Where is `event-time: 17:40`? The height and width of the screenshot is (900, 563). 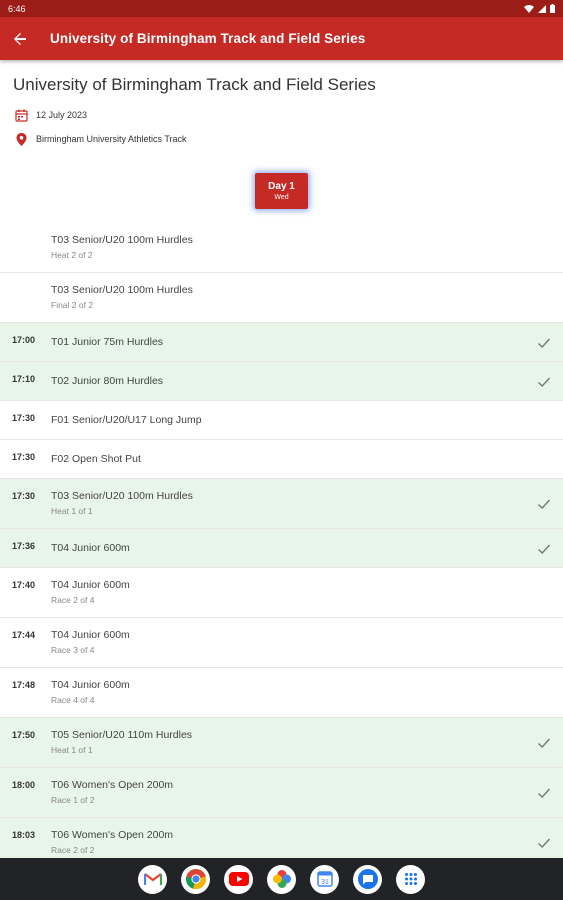
event-time: 17:40 is located at coordinates (24, 585).